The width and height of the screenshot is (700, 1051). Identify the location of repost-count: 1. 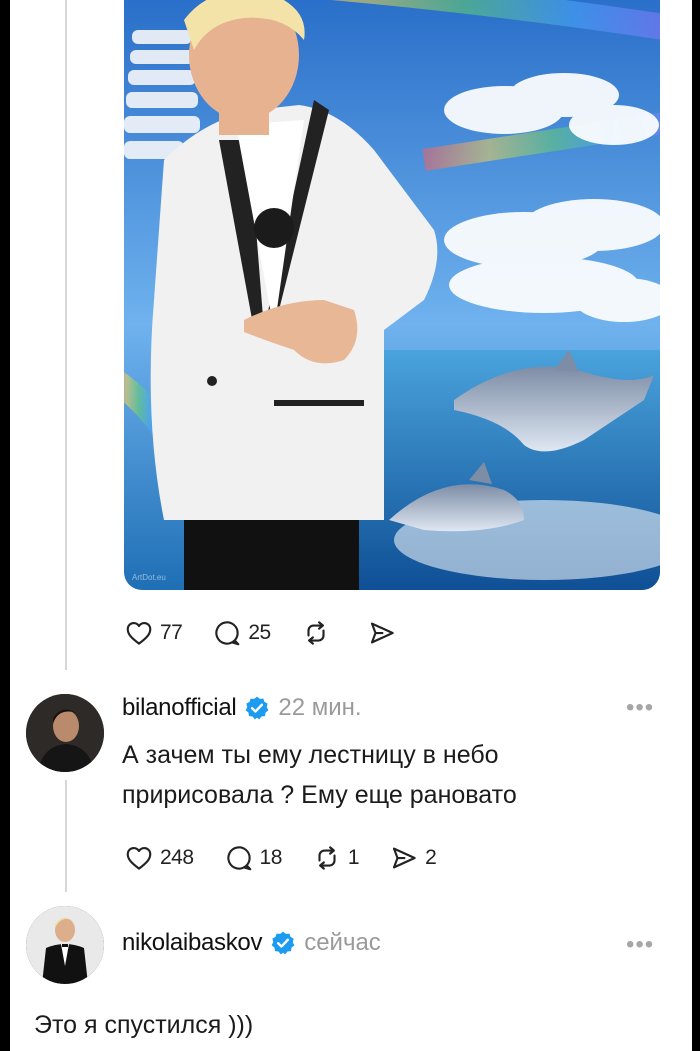
(353, 857).